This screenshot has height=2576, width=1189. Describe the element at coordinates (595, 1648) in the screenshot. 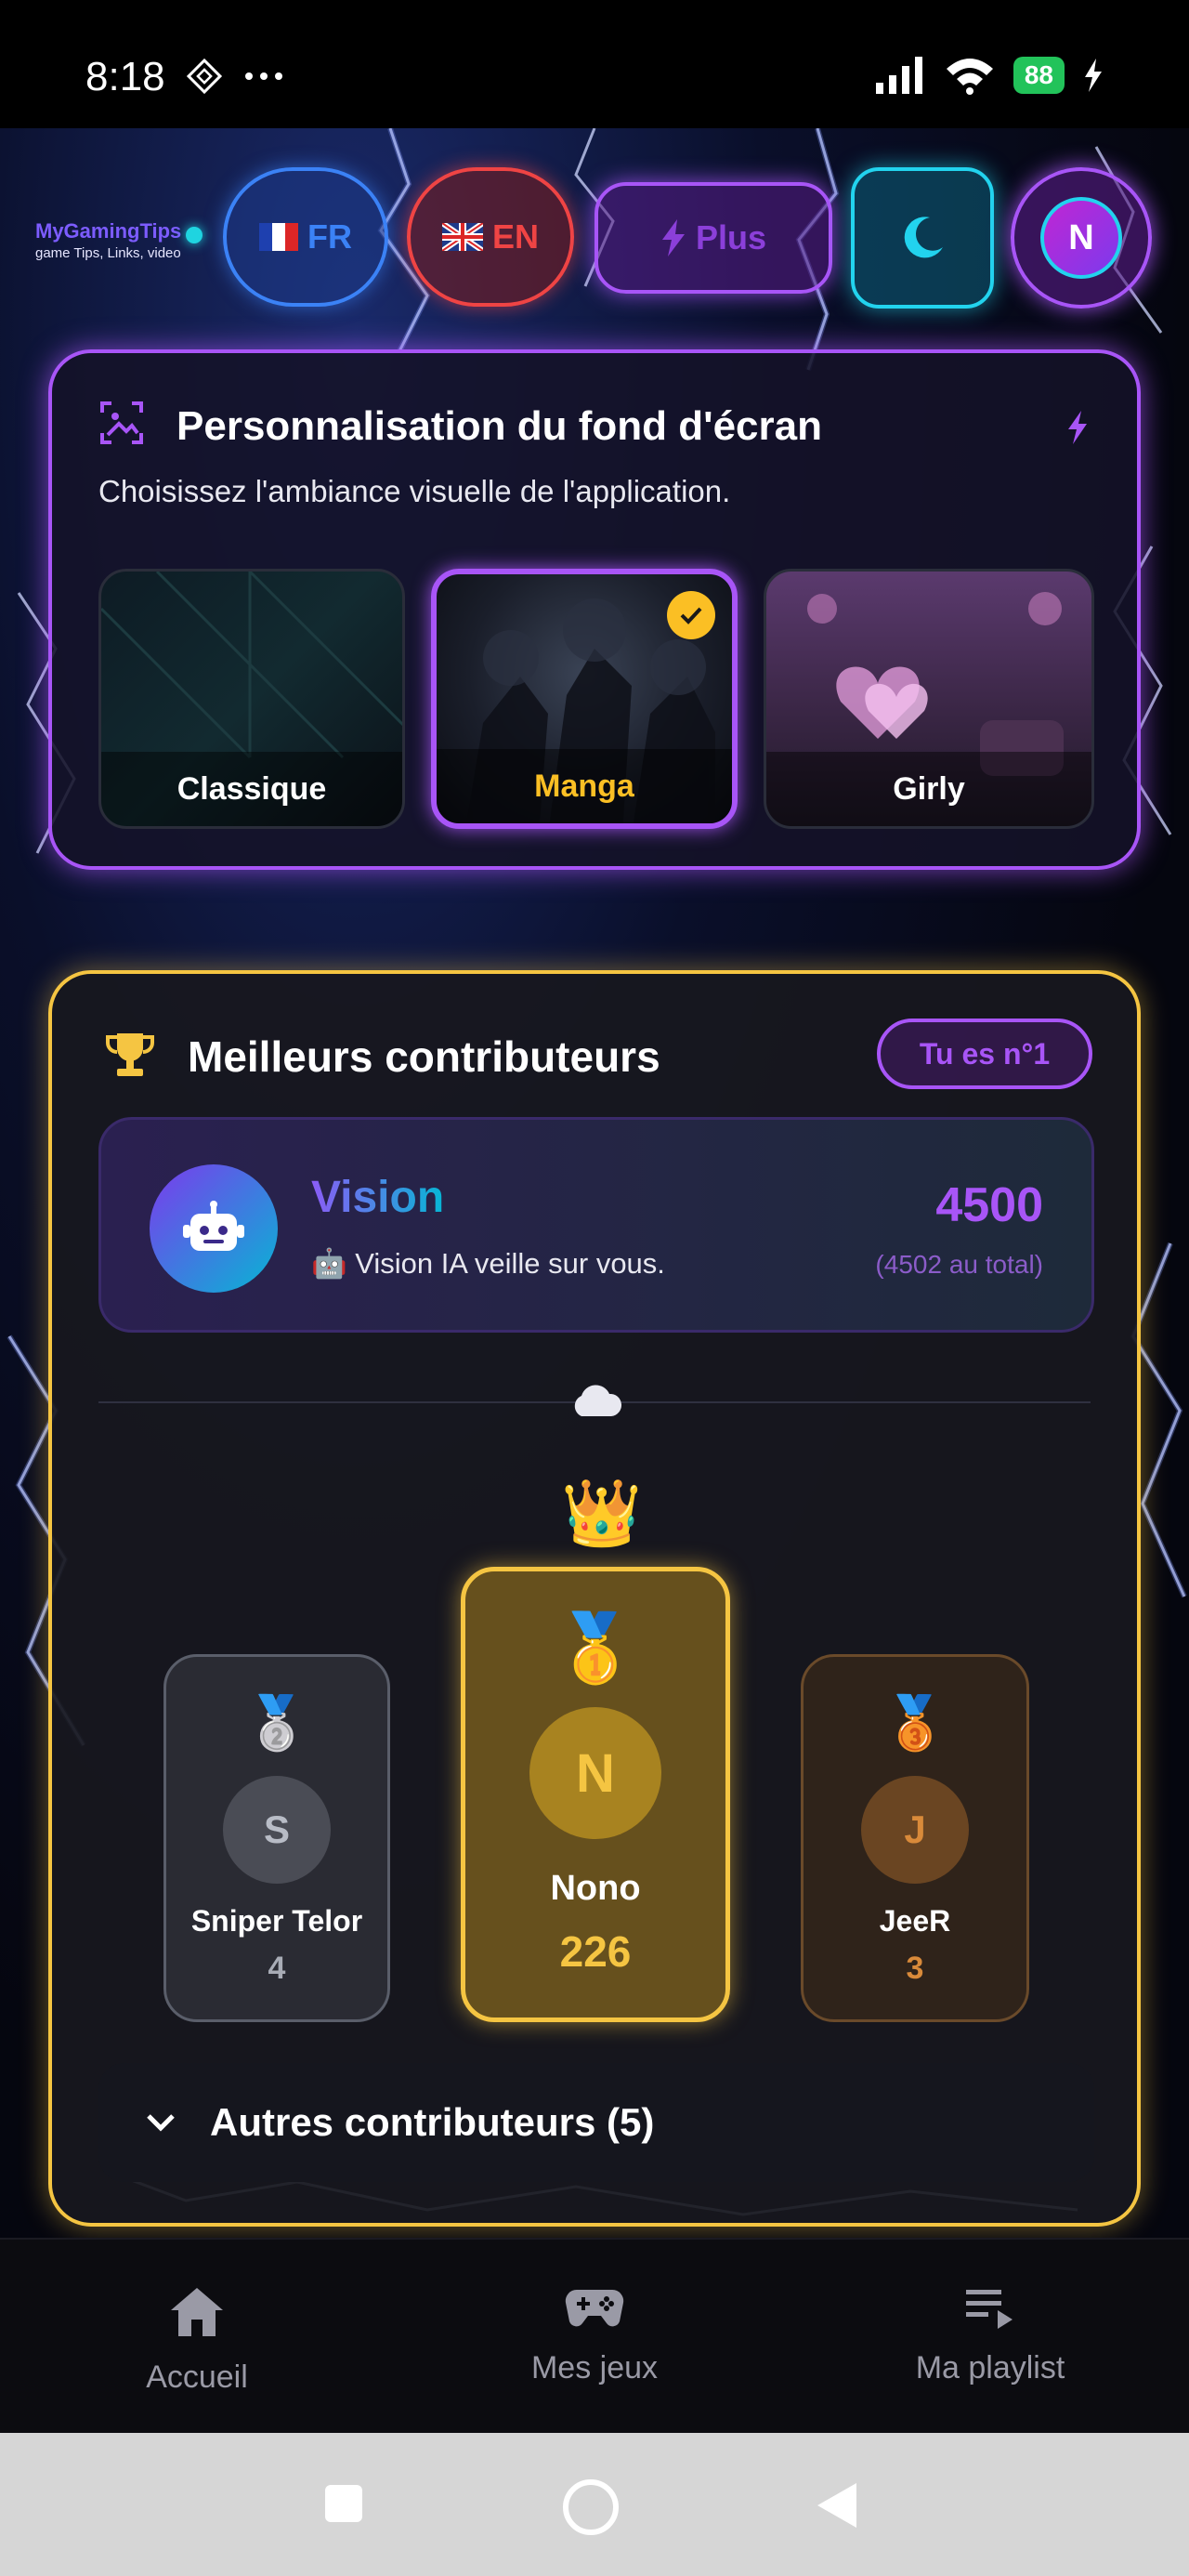

I see `gold-medal-icon: 🥇` at that location.